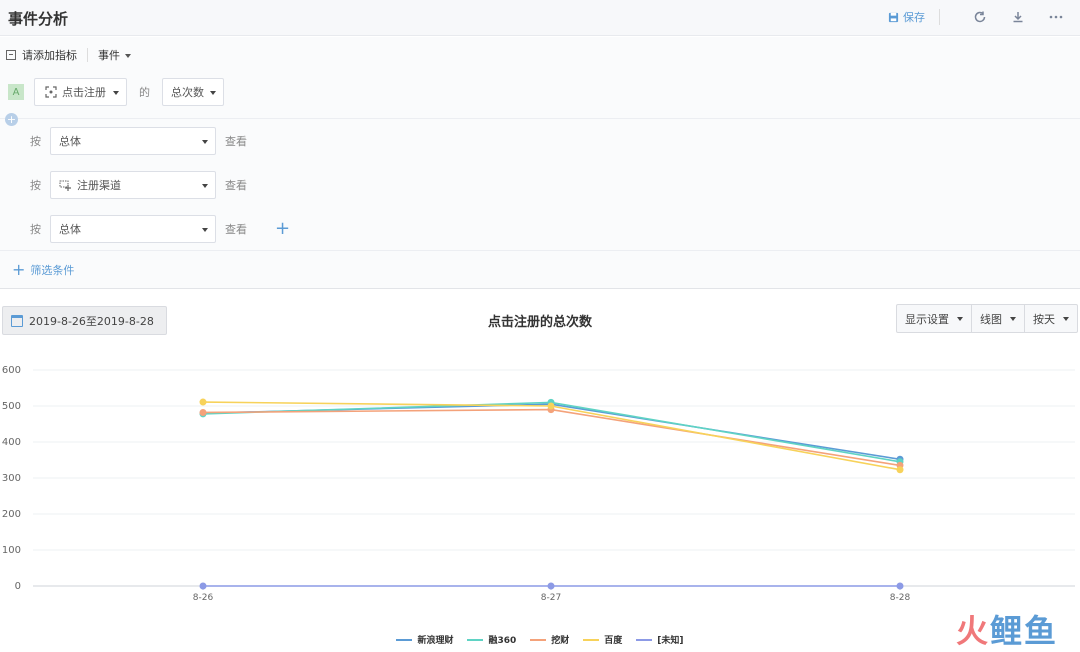 This screenshot has height=652, width=1080. Describe the element at coordinates (560, 641) in the screenshot. I see `legend-label: 挖财` at that location.